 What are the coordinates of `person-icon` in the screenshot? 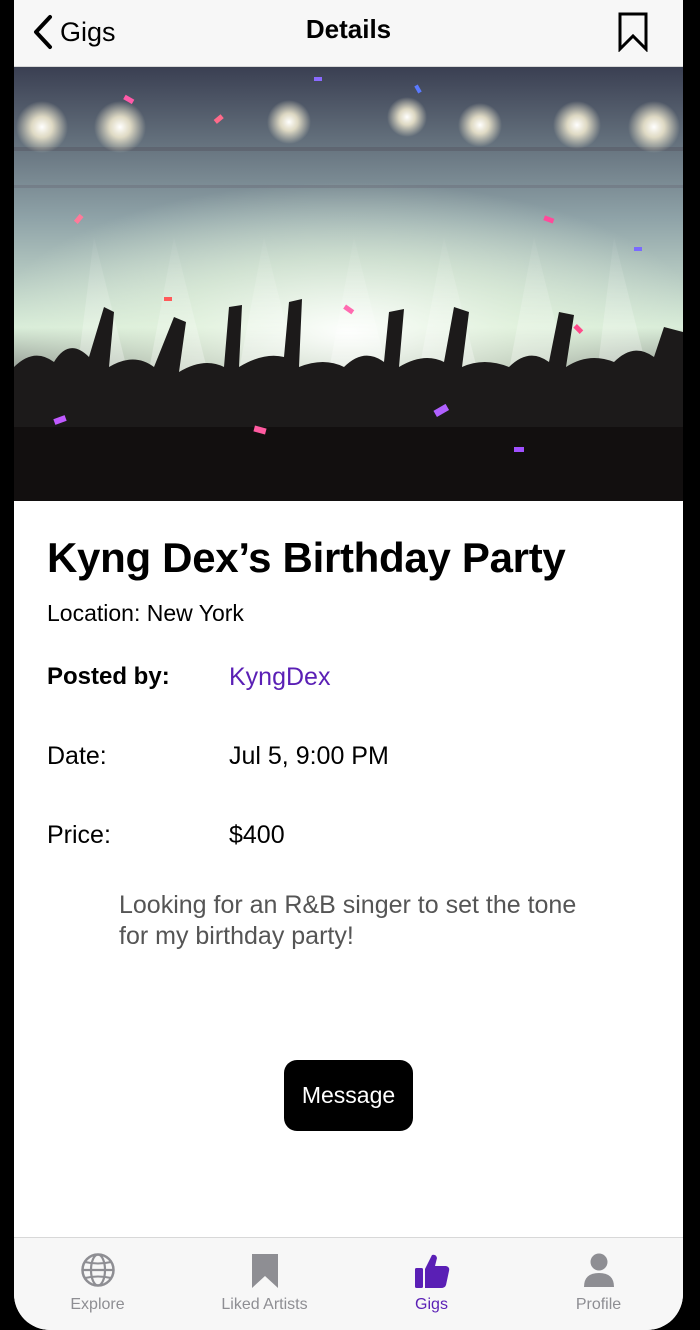 It's located at (598, 1270).